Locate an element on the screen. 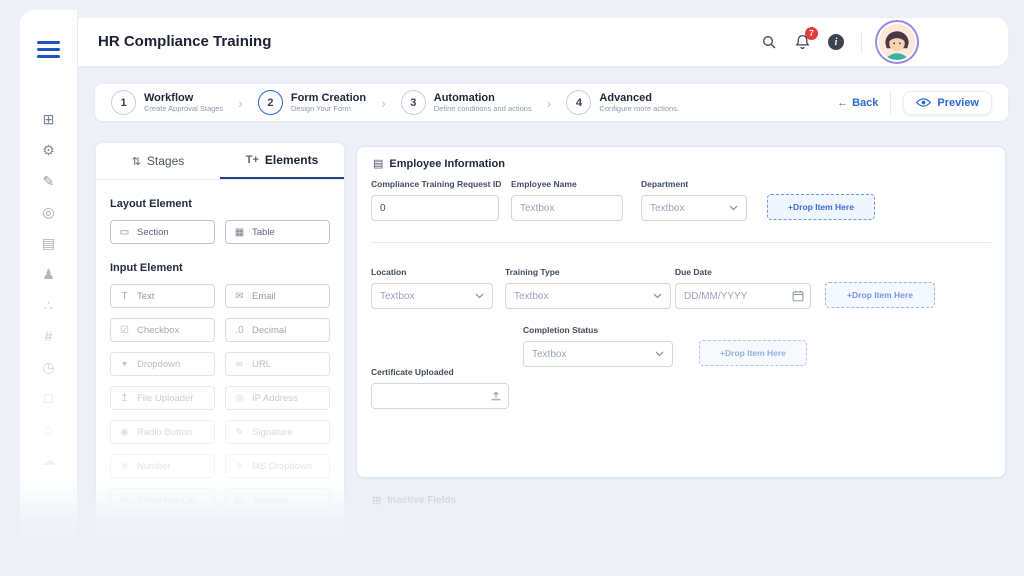 Image resolution: width=1024 pixels, height=576 pixels. drop-zone-3: +Drop Item Here is located at coordinates (753, 353).